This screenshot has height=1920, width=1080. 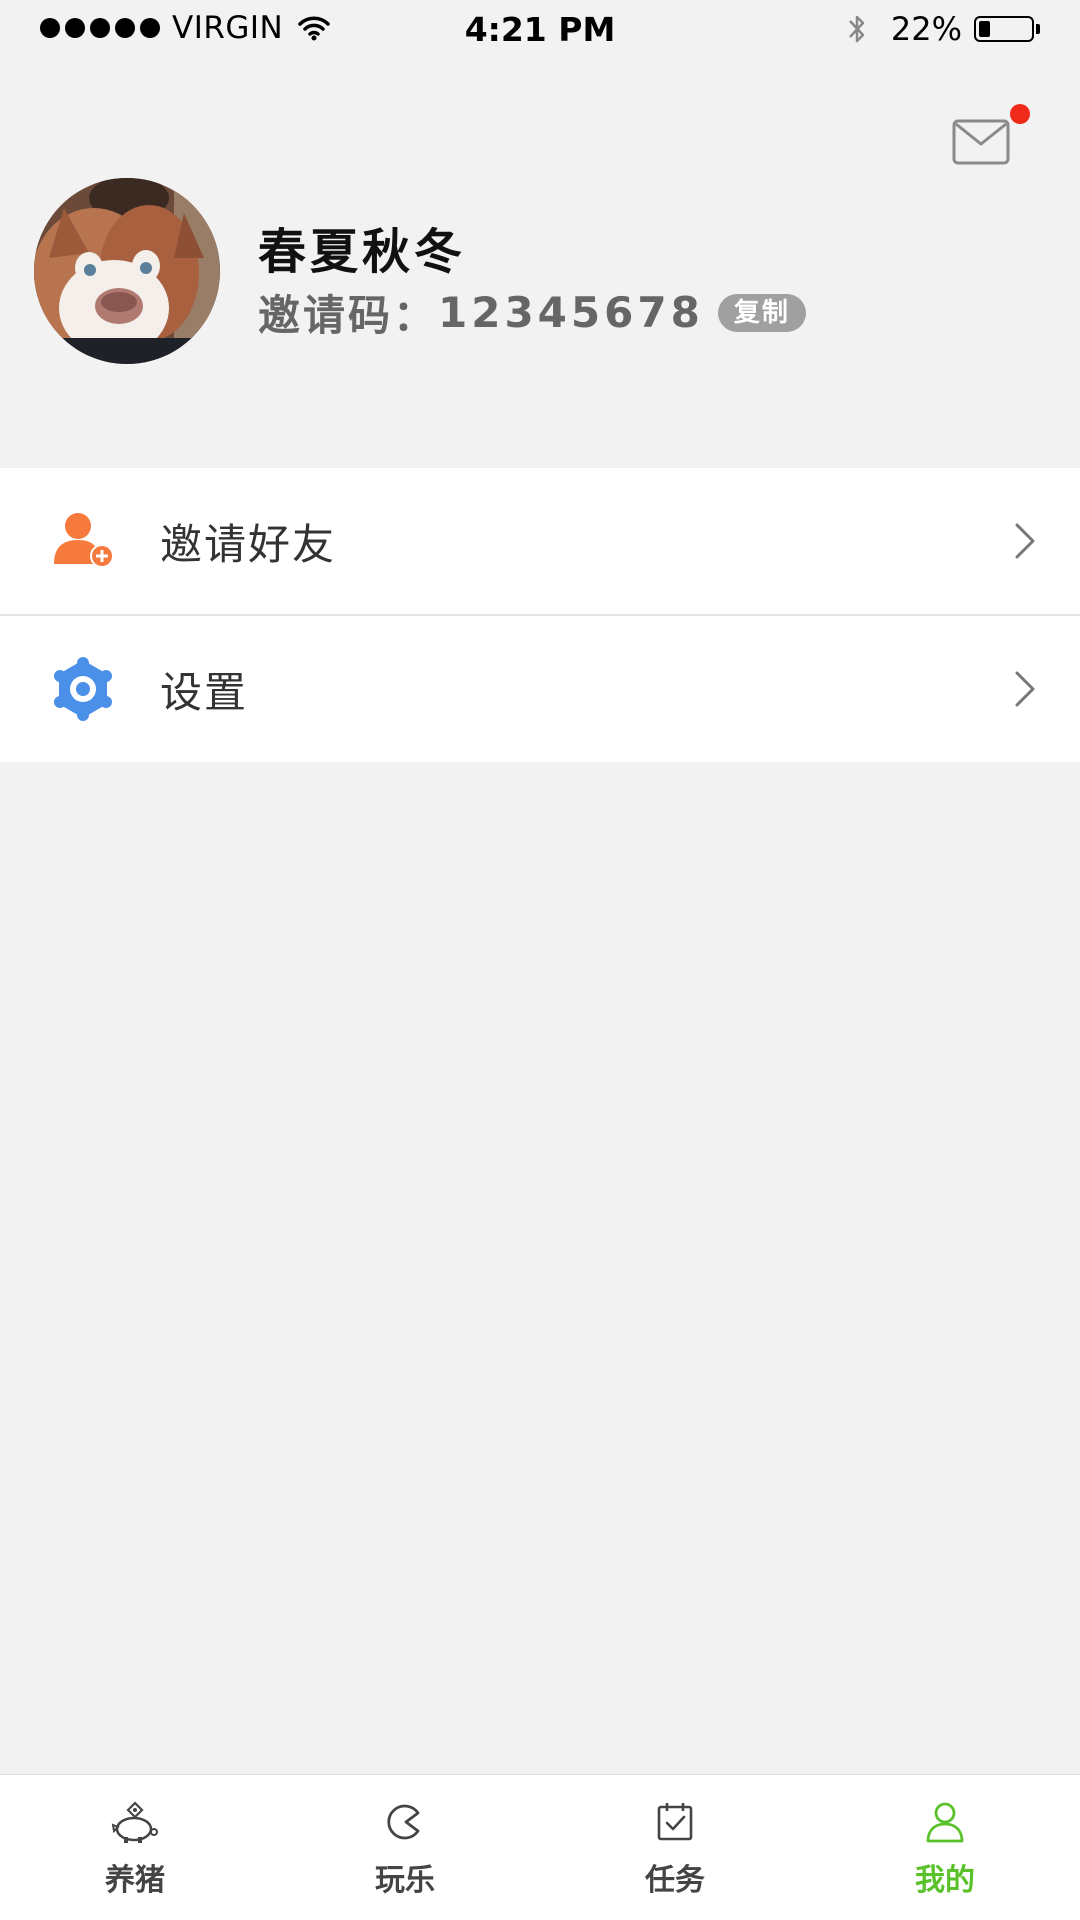 I want to click on avatar-image, so click(x=127, y=271).